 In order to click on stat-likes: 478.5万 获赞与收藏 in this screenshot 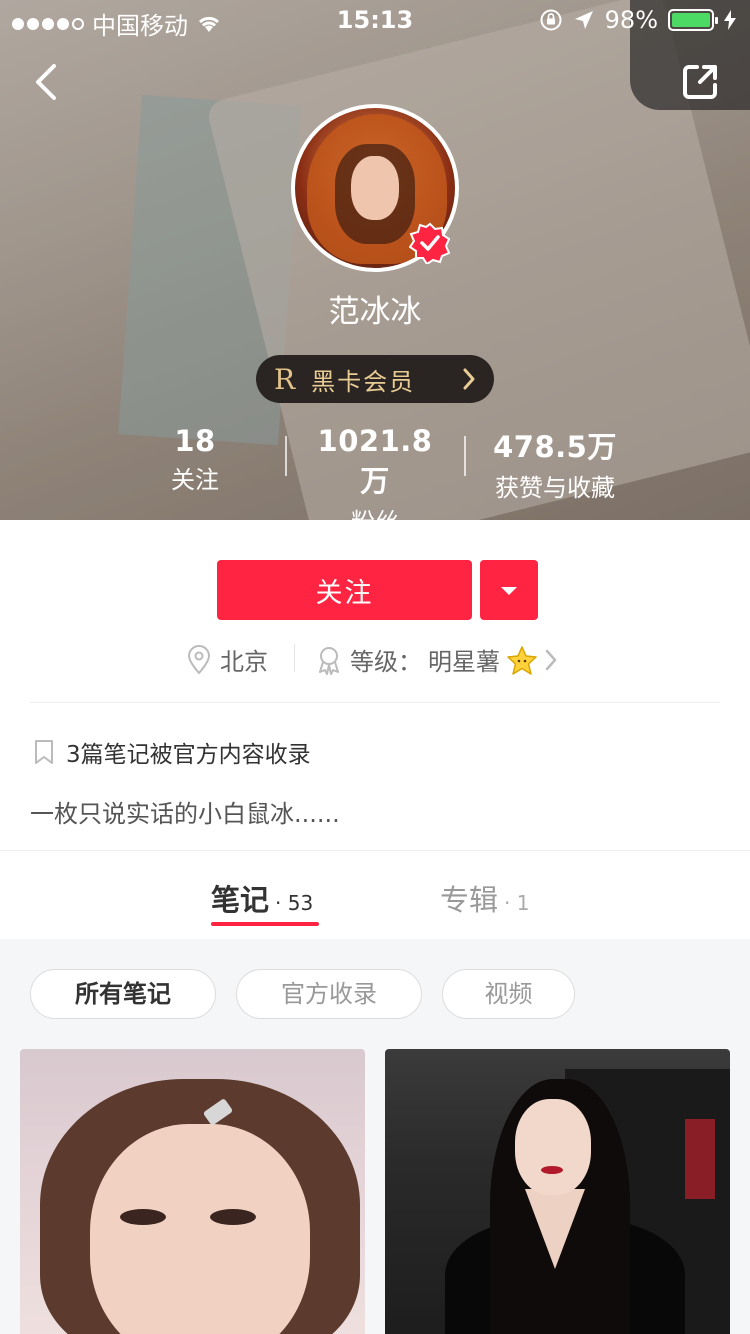, I will do `click(555, 463)`.